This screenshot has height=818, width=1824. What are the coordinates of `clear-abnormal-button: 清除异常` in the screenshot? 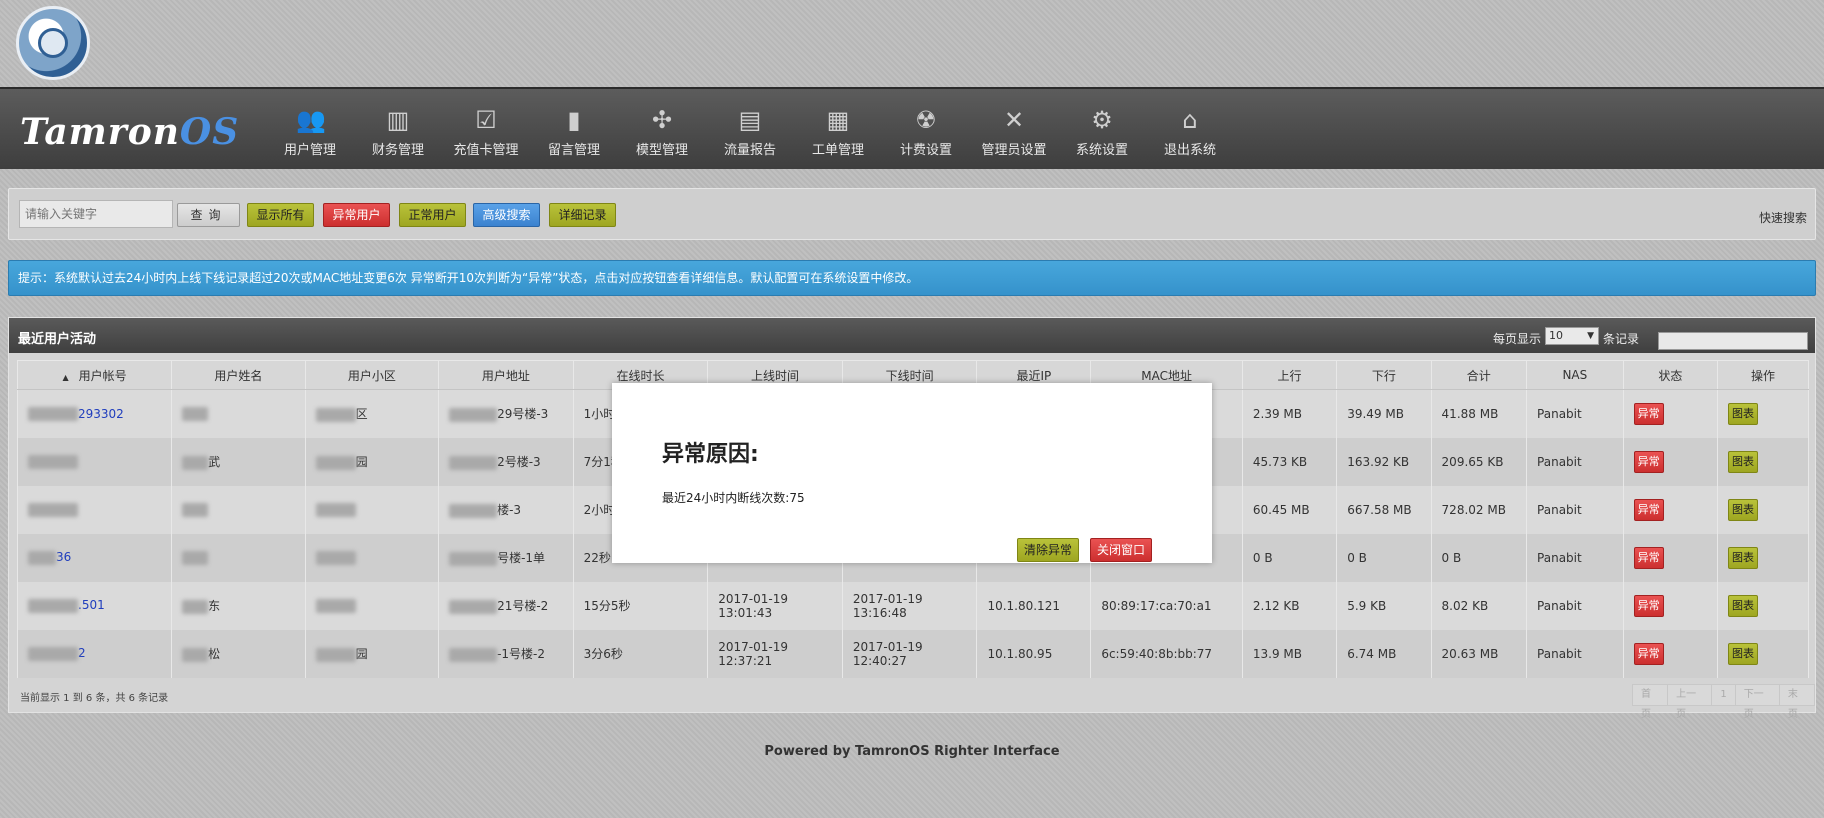 It's located at (1048, 550).